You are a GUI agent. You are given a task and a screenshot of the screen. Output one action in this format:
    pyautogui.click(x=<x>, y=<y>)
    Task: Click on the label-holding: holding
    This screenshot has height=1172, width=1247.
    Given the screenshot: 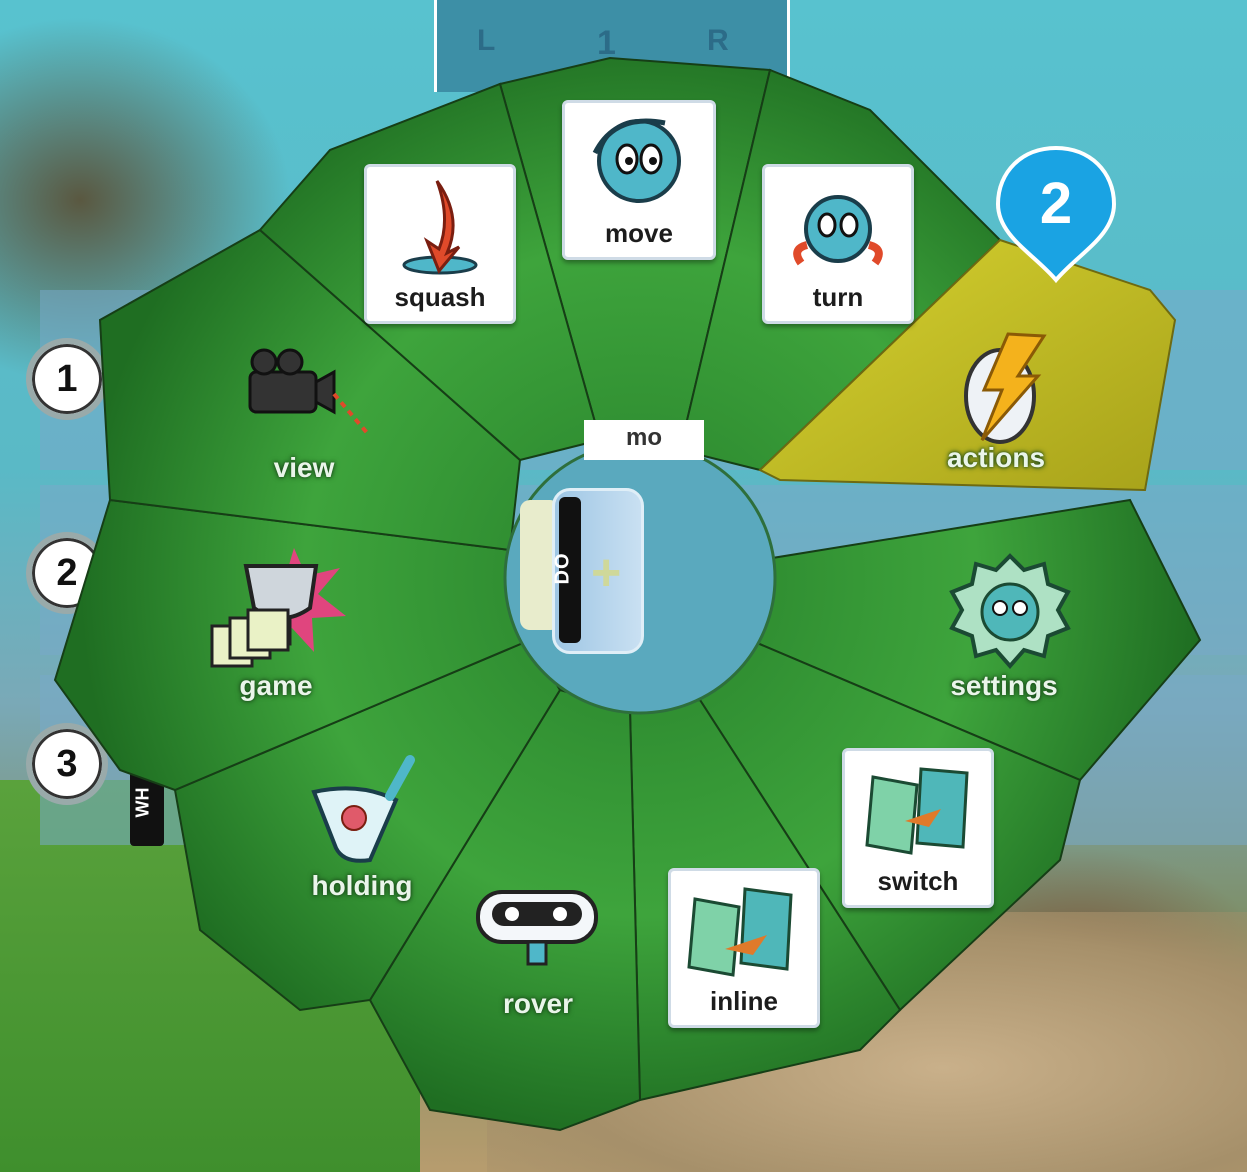 What is the action you would take?
    pyautogui.click(x=362, y=885)
    